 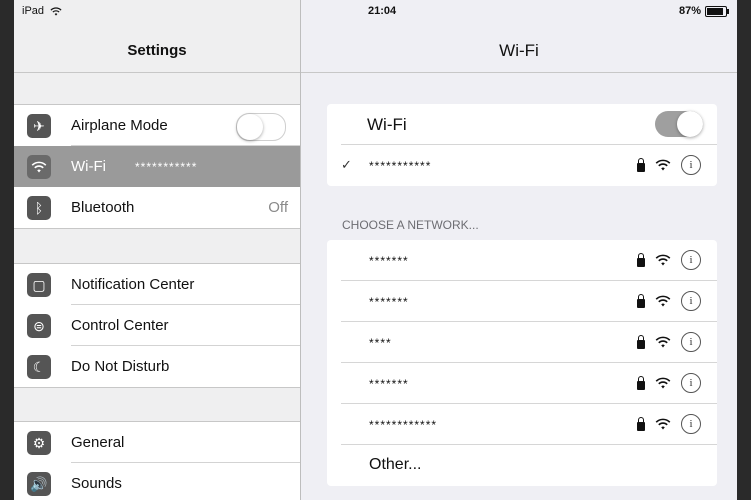 I want to click on settings-item-label: General, so click(x=98, y=442).